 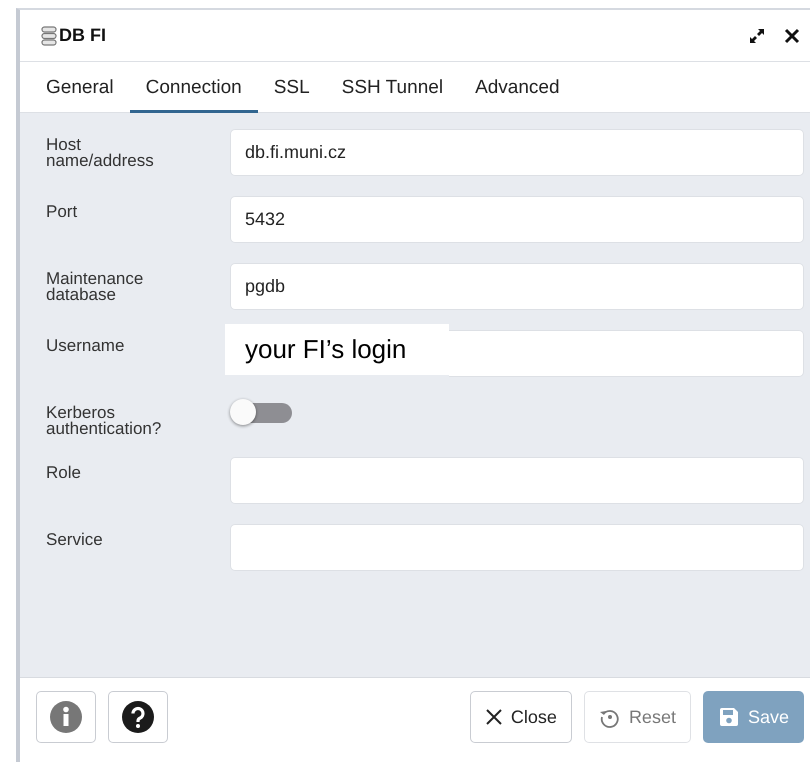 I want to click on tab: SSL, so click(x=292, y=87).